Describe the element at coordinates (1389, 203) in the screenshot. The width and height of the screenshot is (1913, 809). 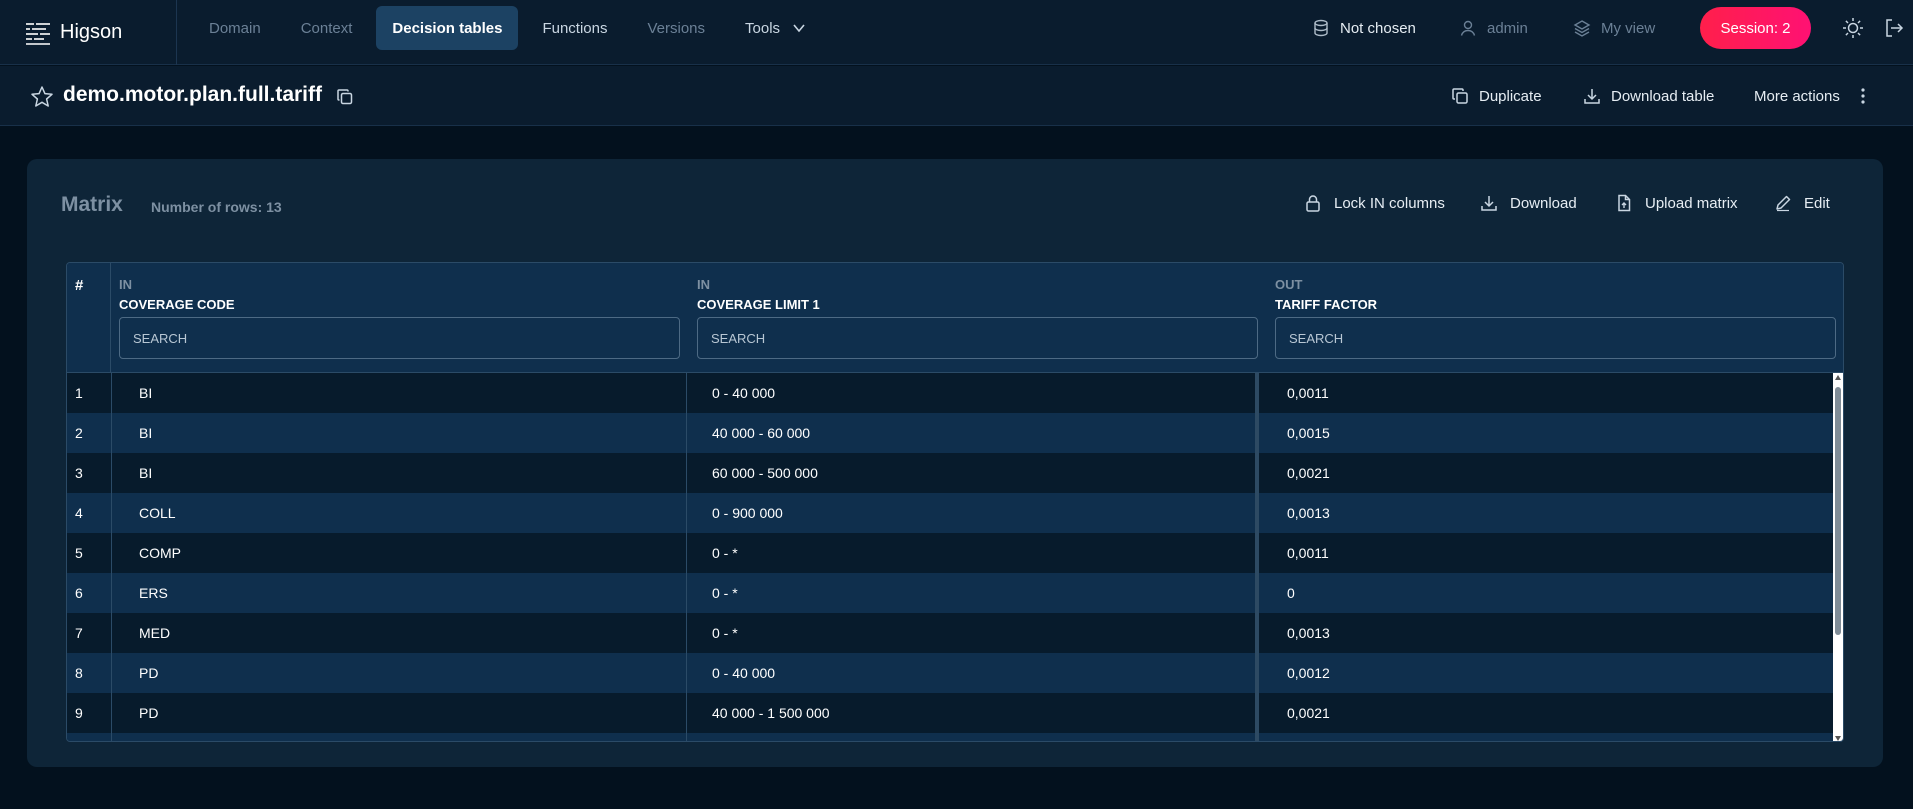
I see `lock-in-columns-label: Lock IN columns` at that location.